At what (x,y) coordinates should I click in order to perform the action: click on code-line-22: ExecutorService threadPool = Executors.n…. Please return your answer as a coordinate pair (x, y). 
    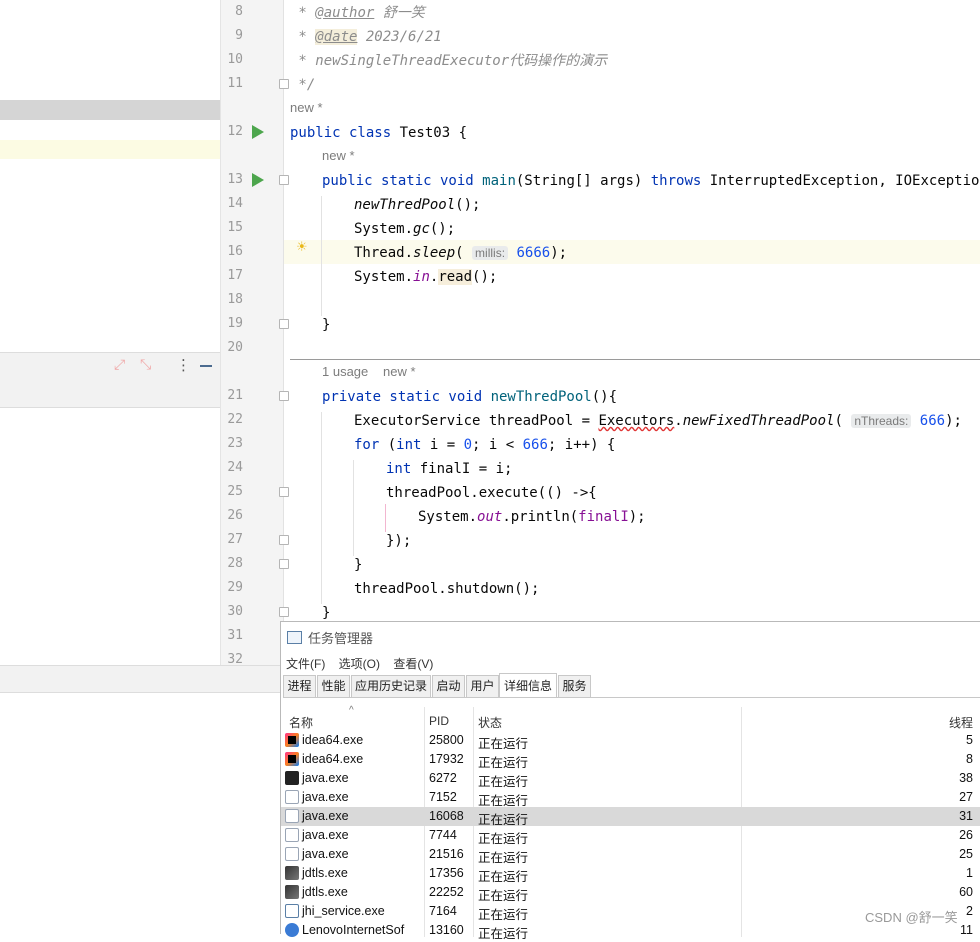
    Looking at the image, I should click on (658, 421).